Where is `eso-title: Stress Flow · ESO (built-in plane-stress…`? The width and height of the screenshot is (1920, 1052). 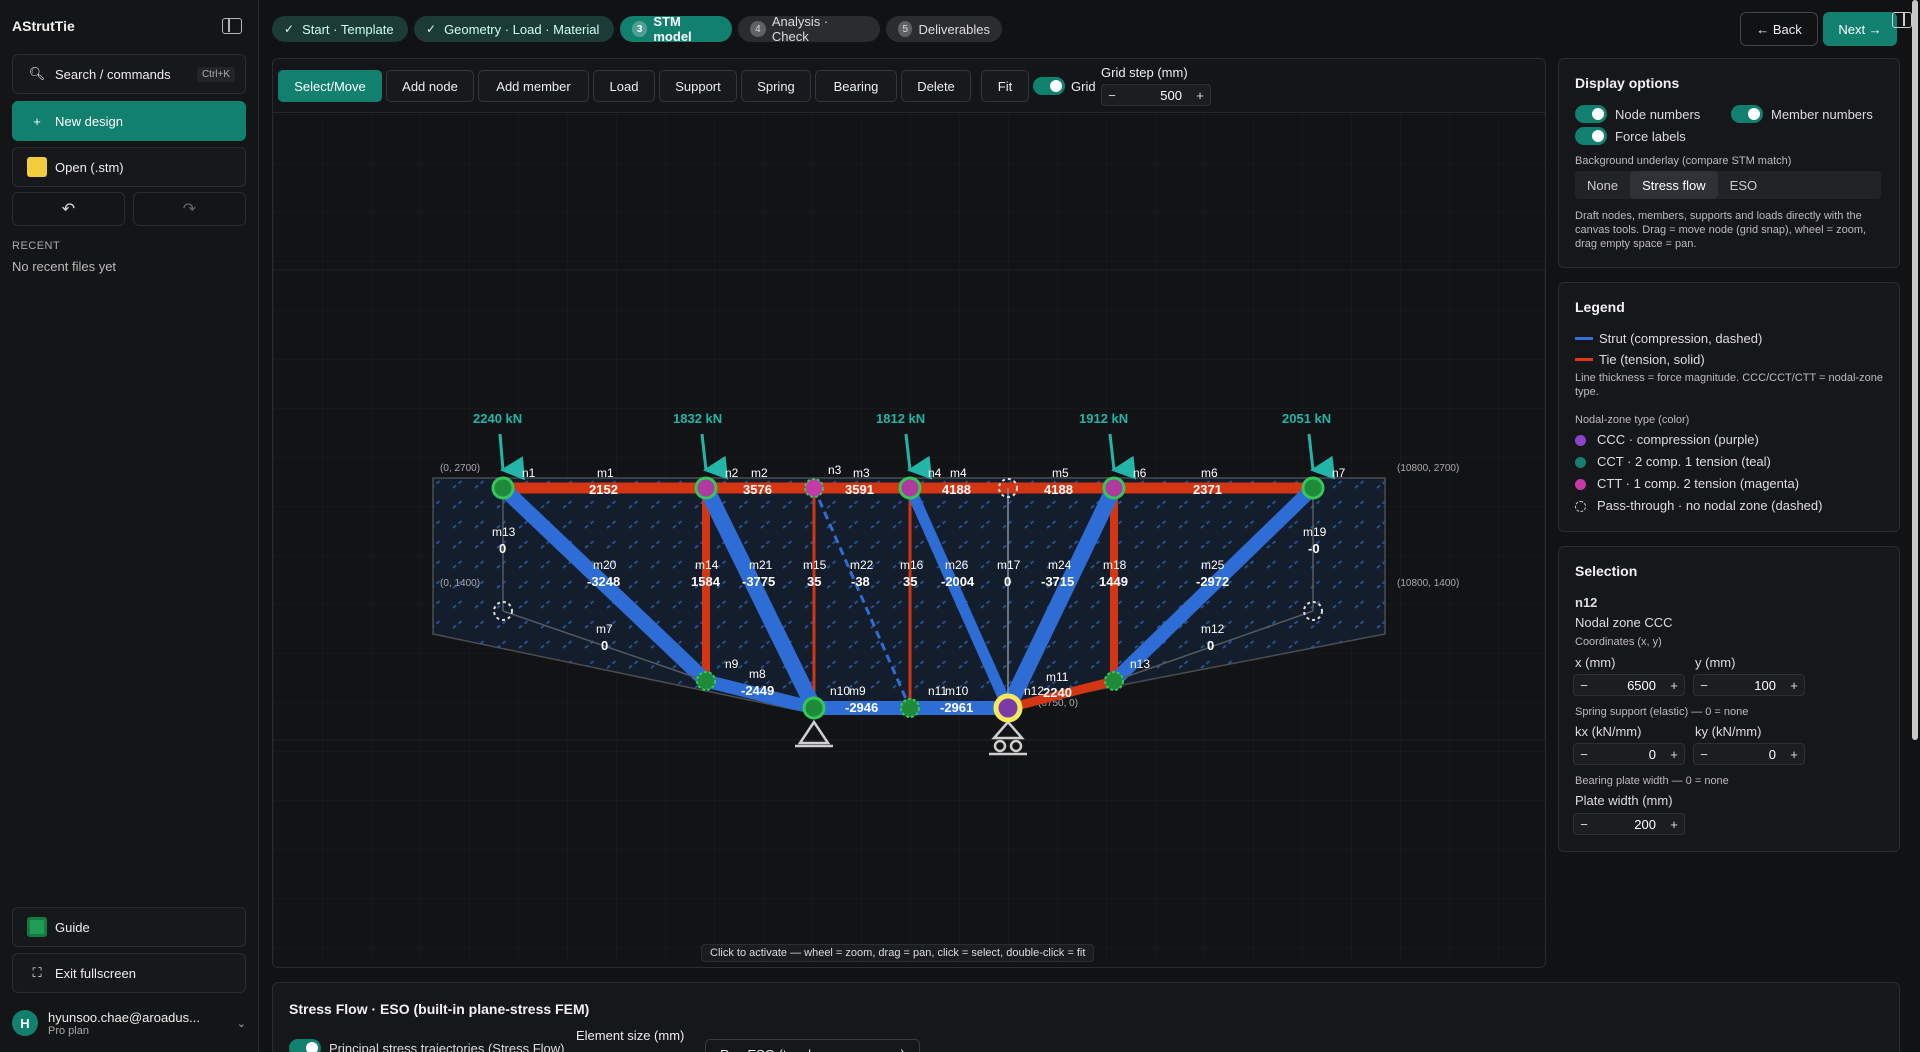 eso-title: Stress Flow · ESO (built-in plane-stress… is located at coordinates (439, 1009).